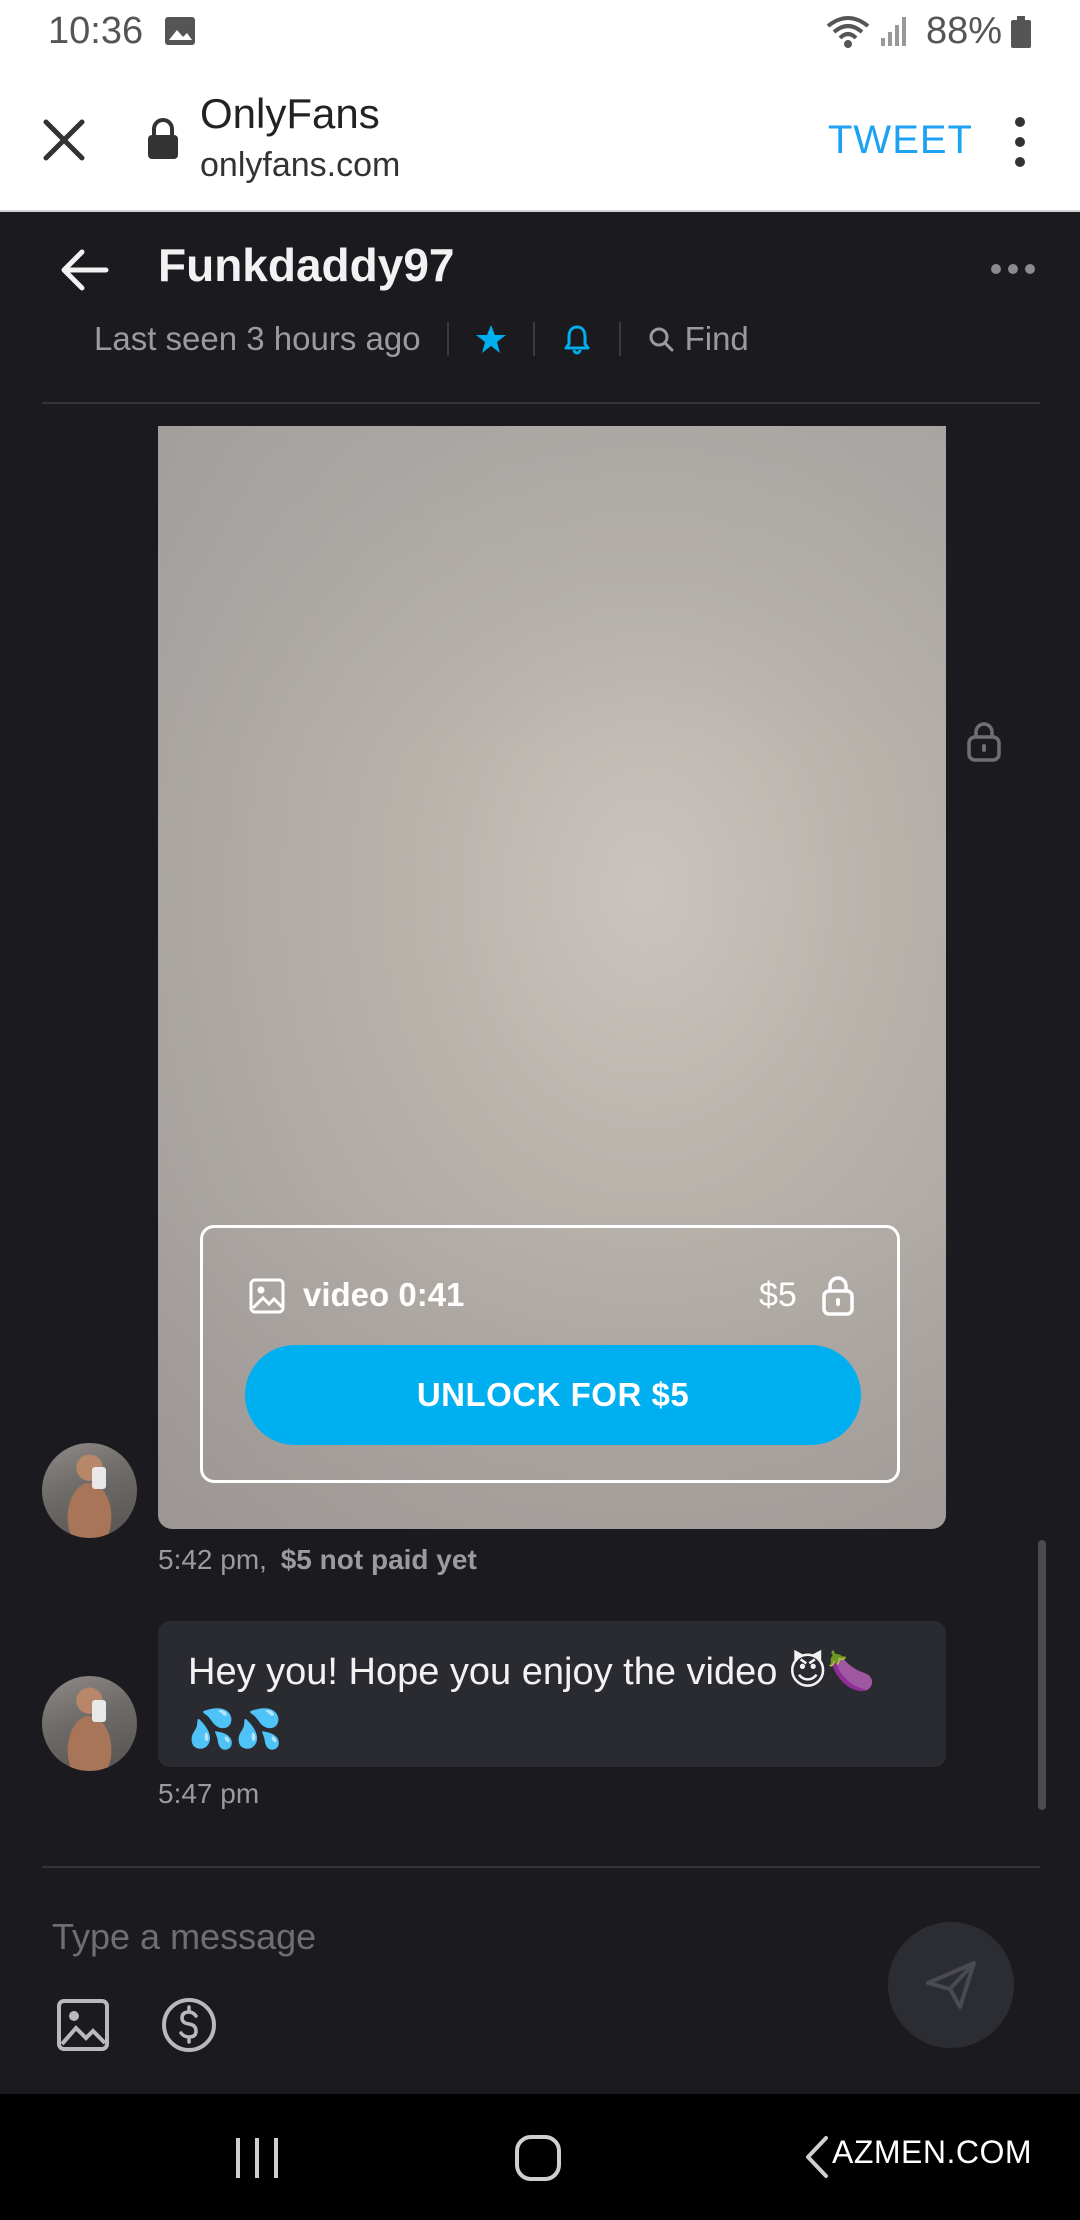 This screenshot has height=2220, width=1080. I want to click on media-price: $5, so click(778, 1295).